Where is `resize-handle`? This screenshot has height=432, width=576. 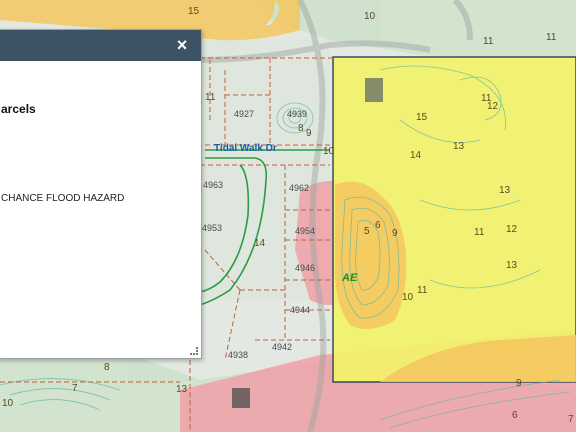 resize-handle is located at coordinates (194, 351).